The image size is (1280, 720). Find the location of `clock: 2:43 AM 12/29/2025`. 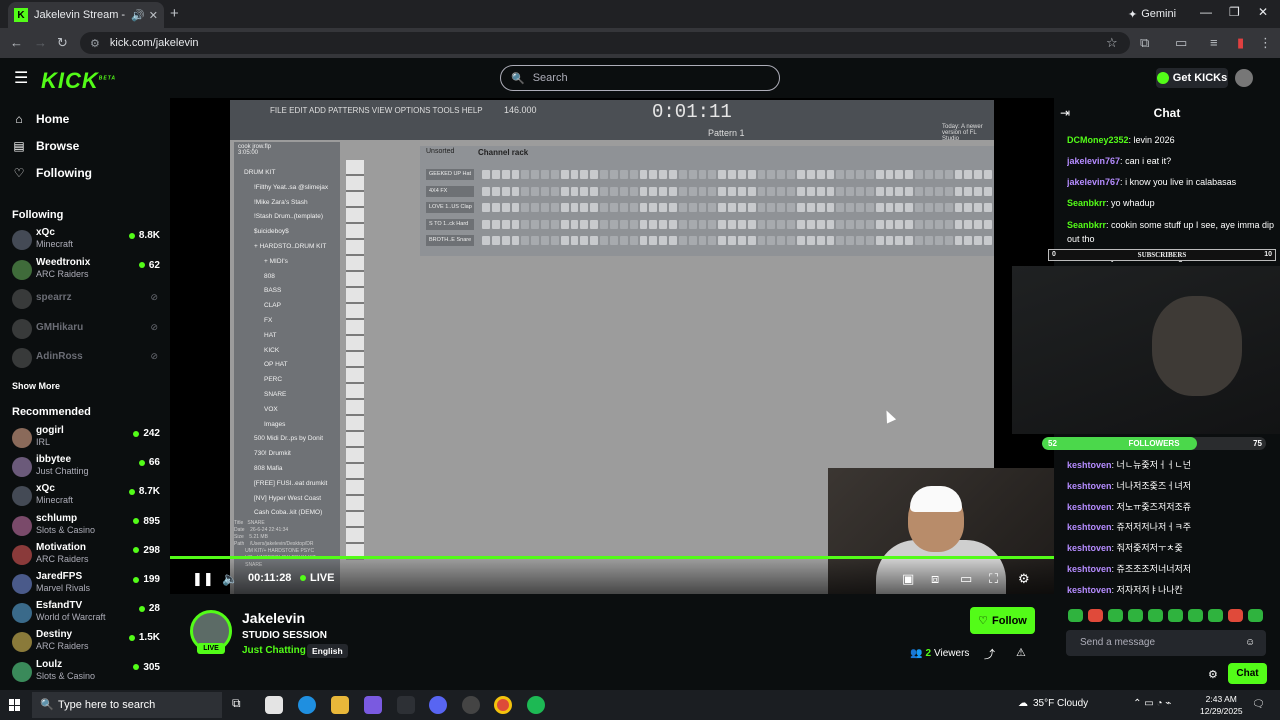

clock: 2:43 AM 12/29/2025 is located at coordinates (1221, 705).